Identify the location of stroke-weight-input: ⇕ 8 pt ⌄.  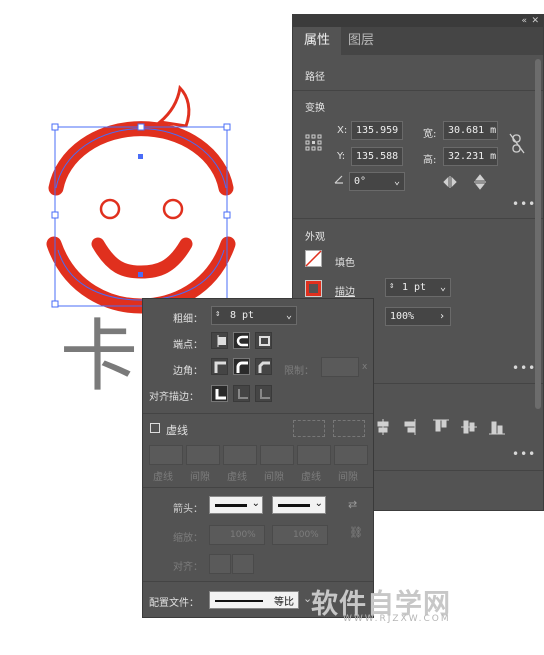
(254, 315).